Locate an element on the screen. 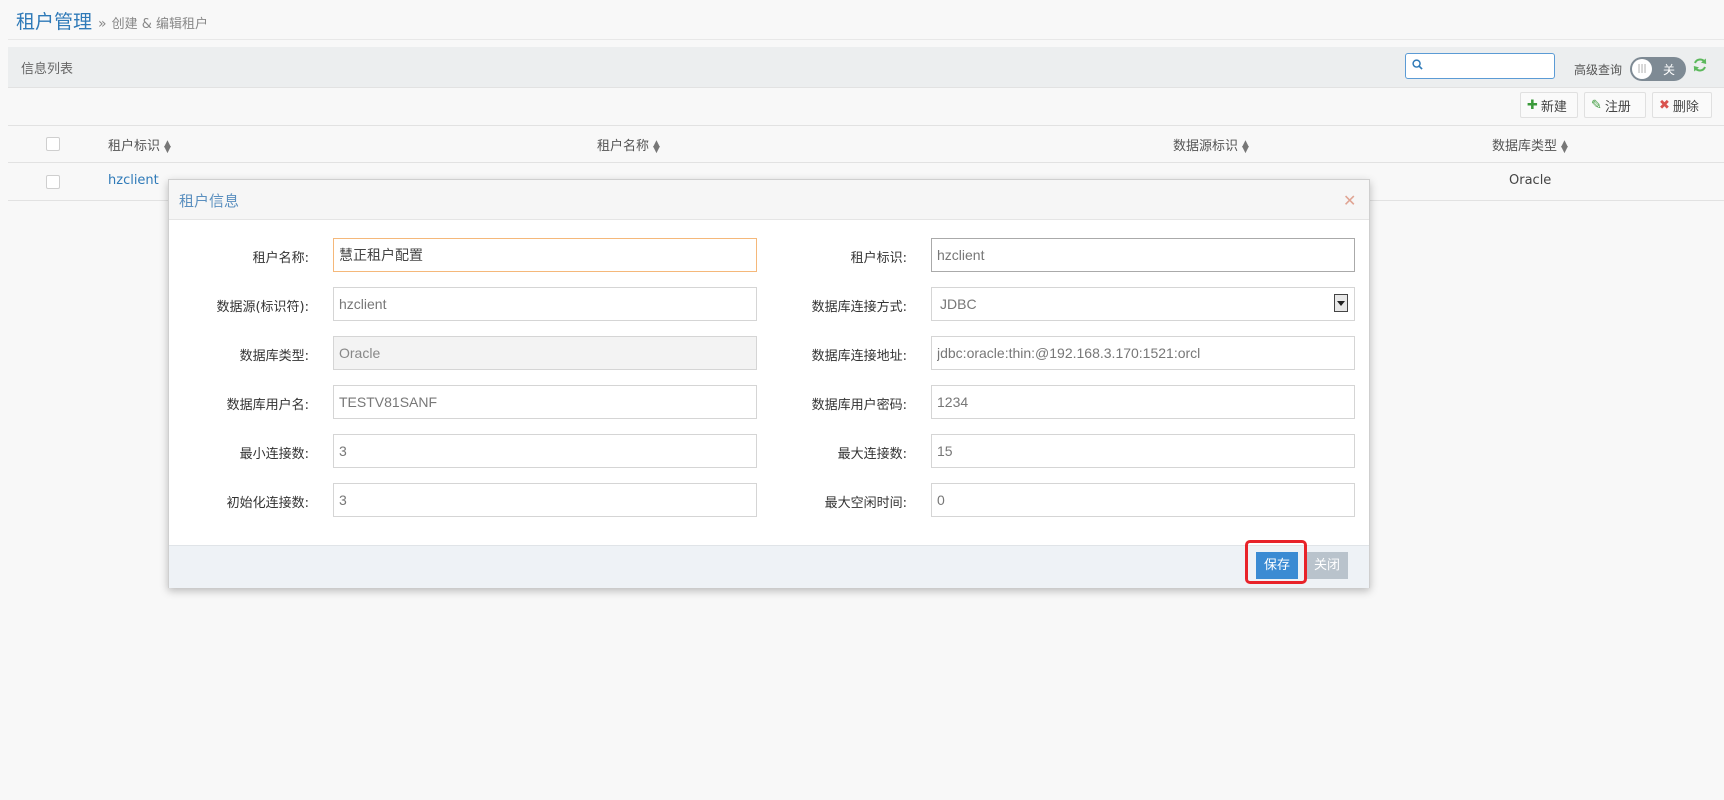  max-idle-label: 最大空闲时间: is located at coordinates (865, 503).